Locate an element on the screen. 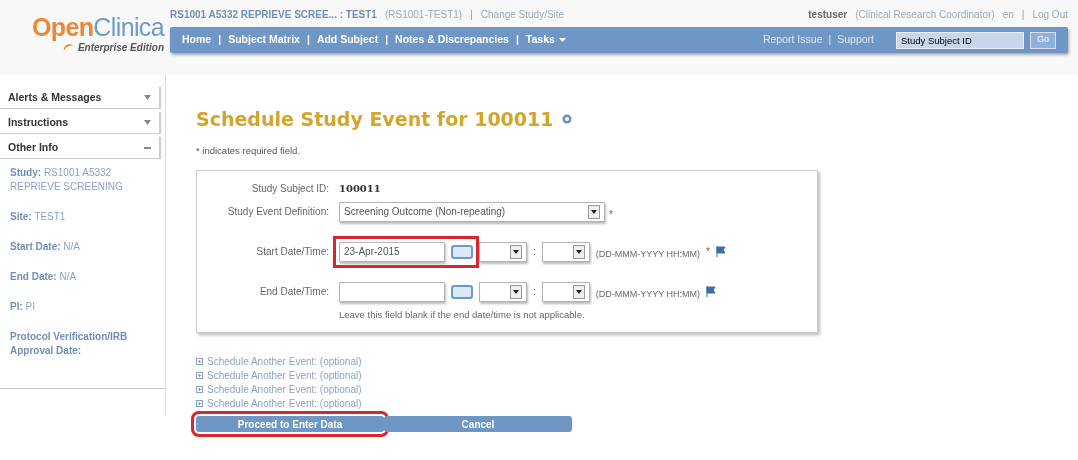  form-button: Cancel is located at coordinates (478, 424).